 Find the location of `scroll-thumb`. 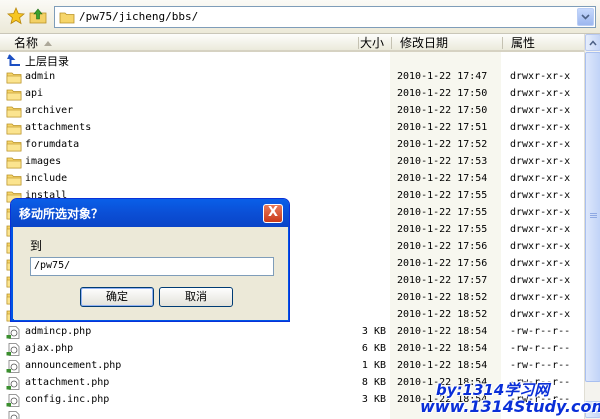

scroll-thumb is located at coordinates (592, 217).